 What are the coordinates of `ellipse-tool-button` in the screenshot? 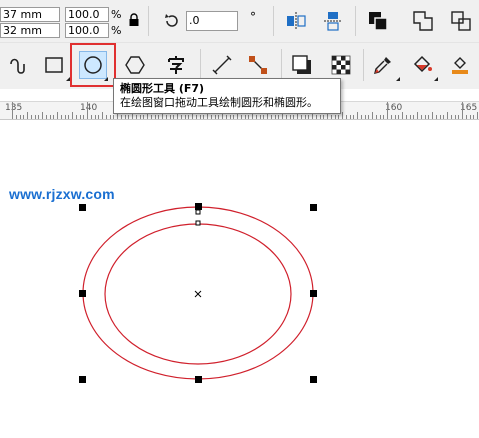 It's located at (93, 65).